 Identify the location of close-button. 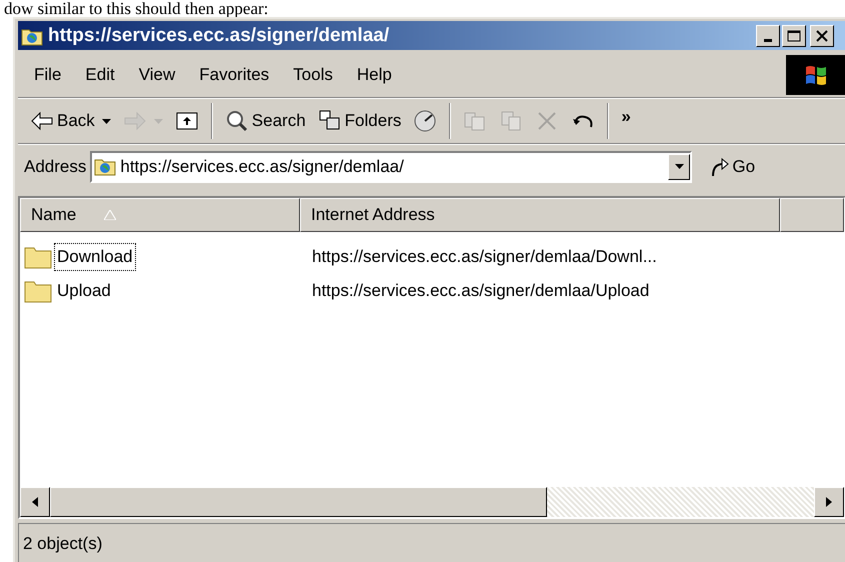
(822, 35).